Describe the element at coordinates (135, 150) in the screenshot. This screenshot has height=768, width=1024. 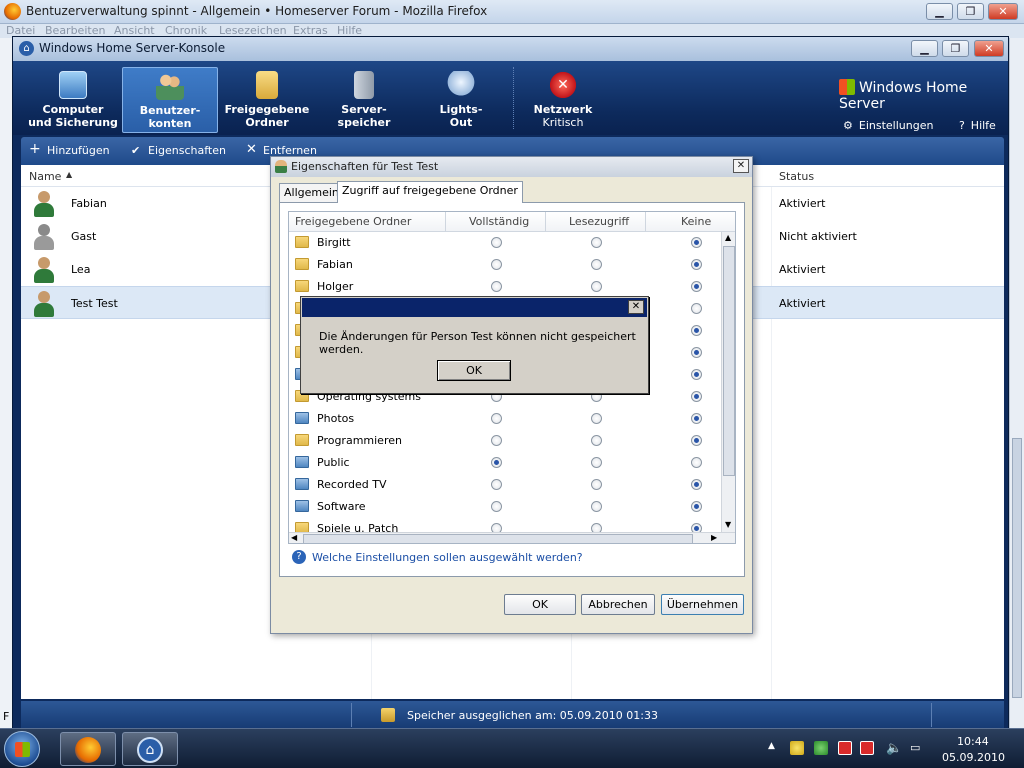
I see `checkmark-icon: ✔` at that location.